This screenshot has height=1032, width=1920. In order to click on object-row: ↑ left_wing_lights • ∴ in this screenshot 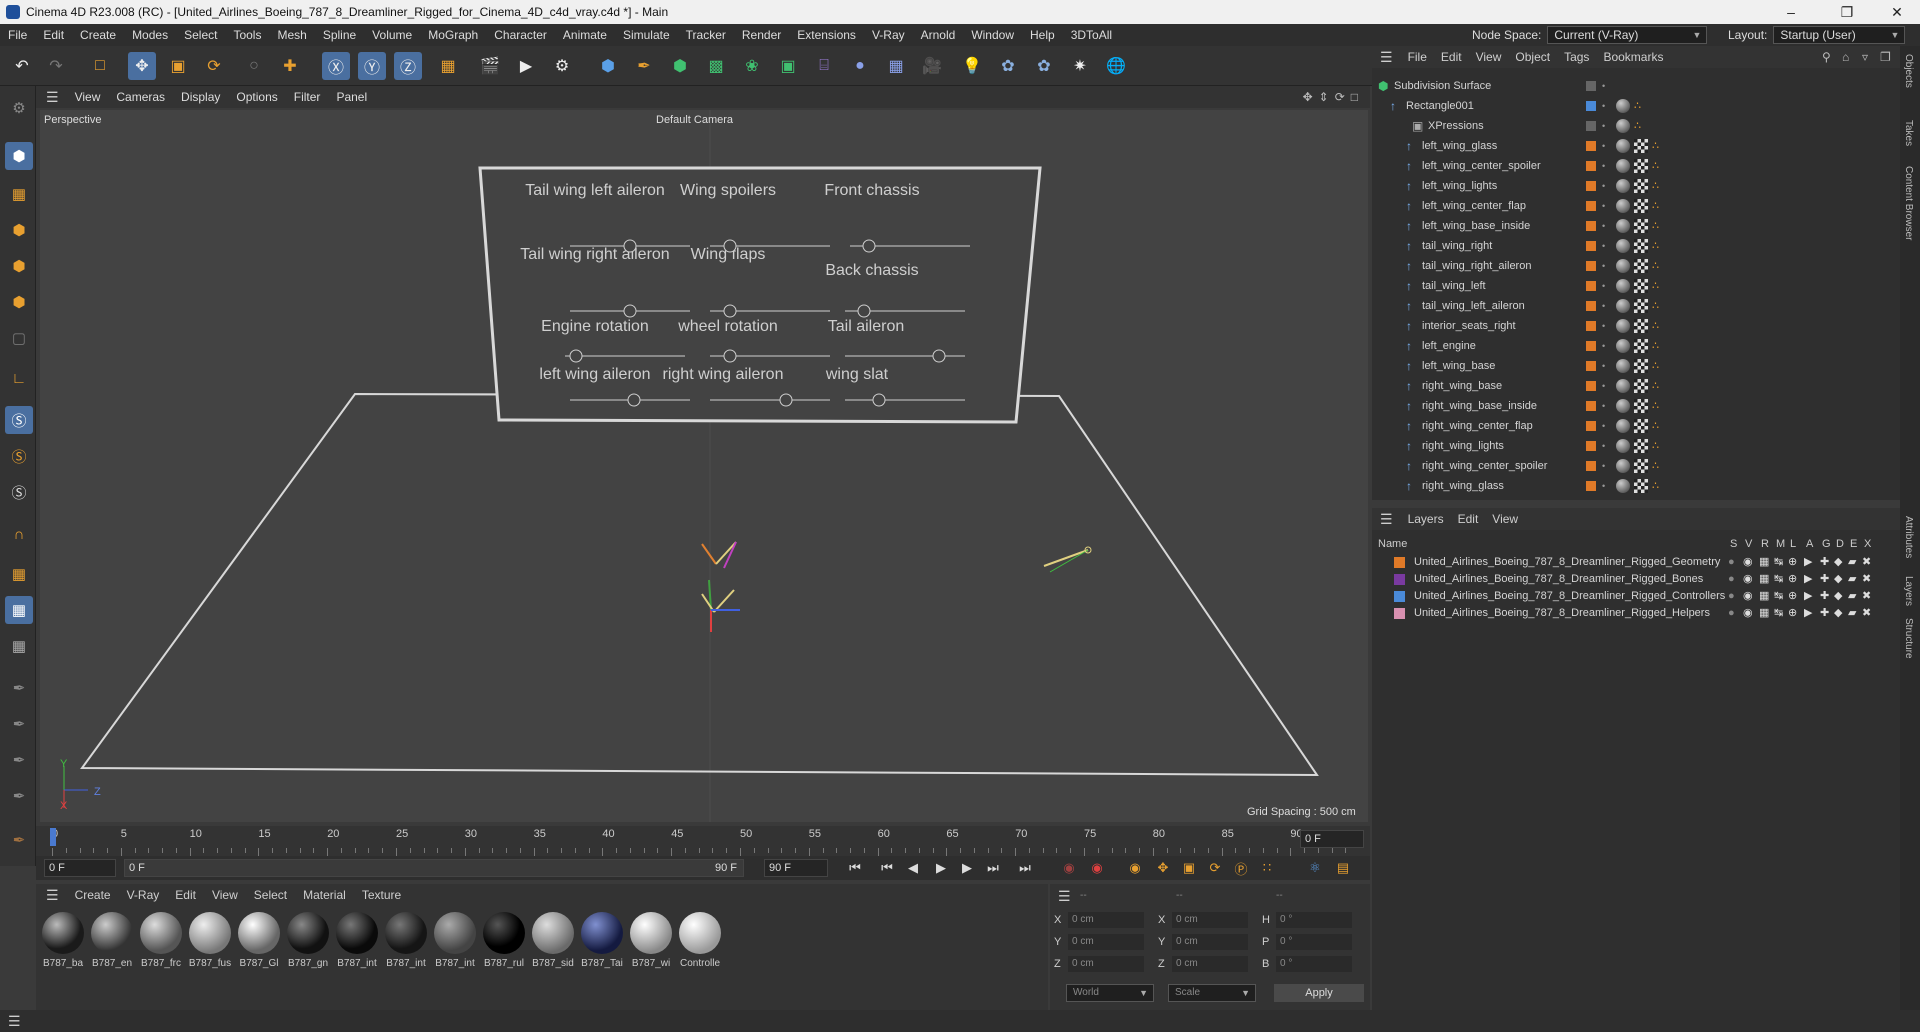, I will do `click(1627, 186)`.